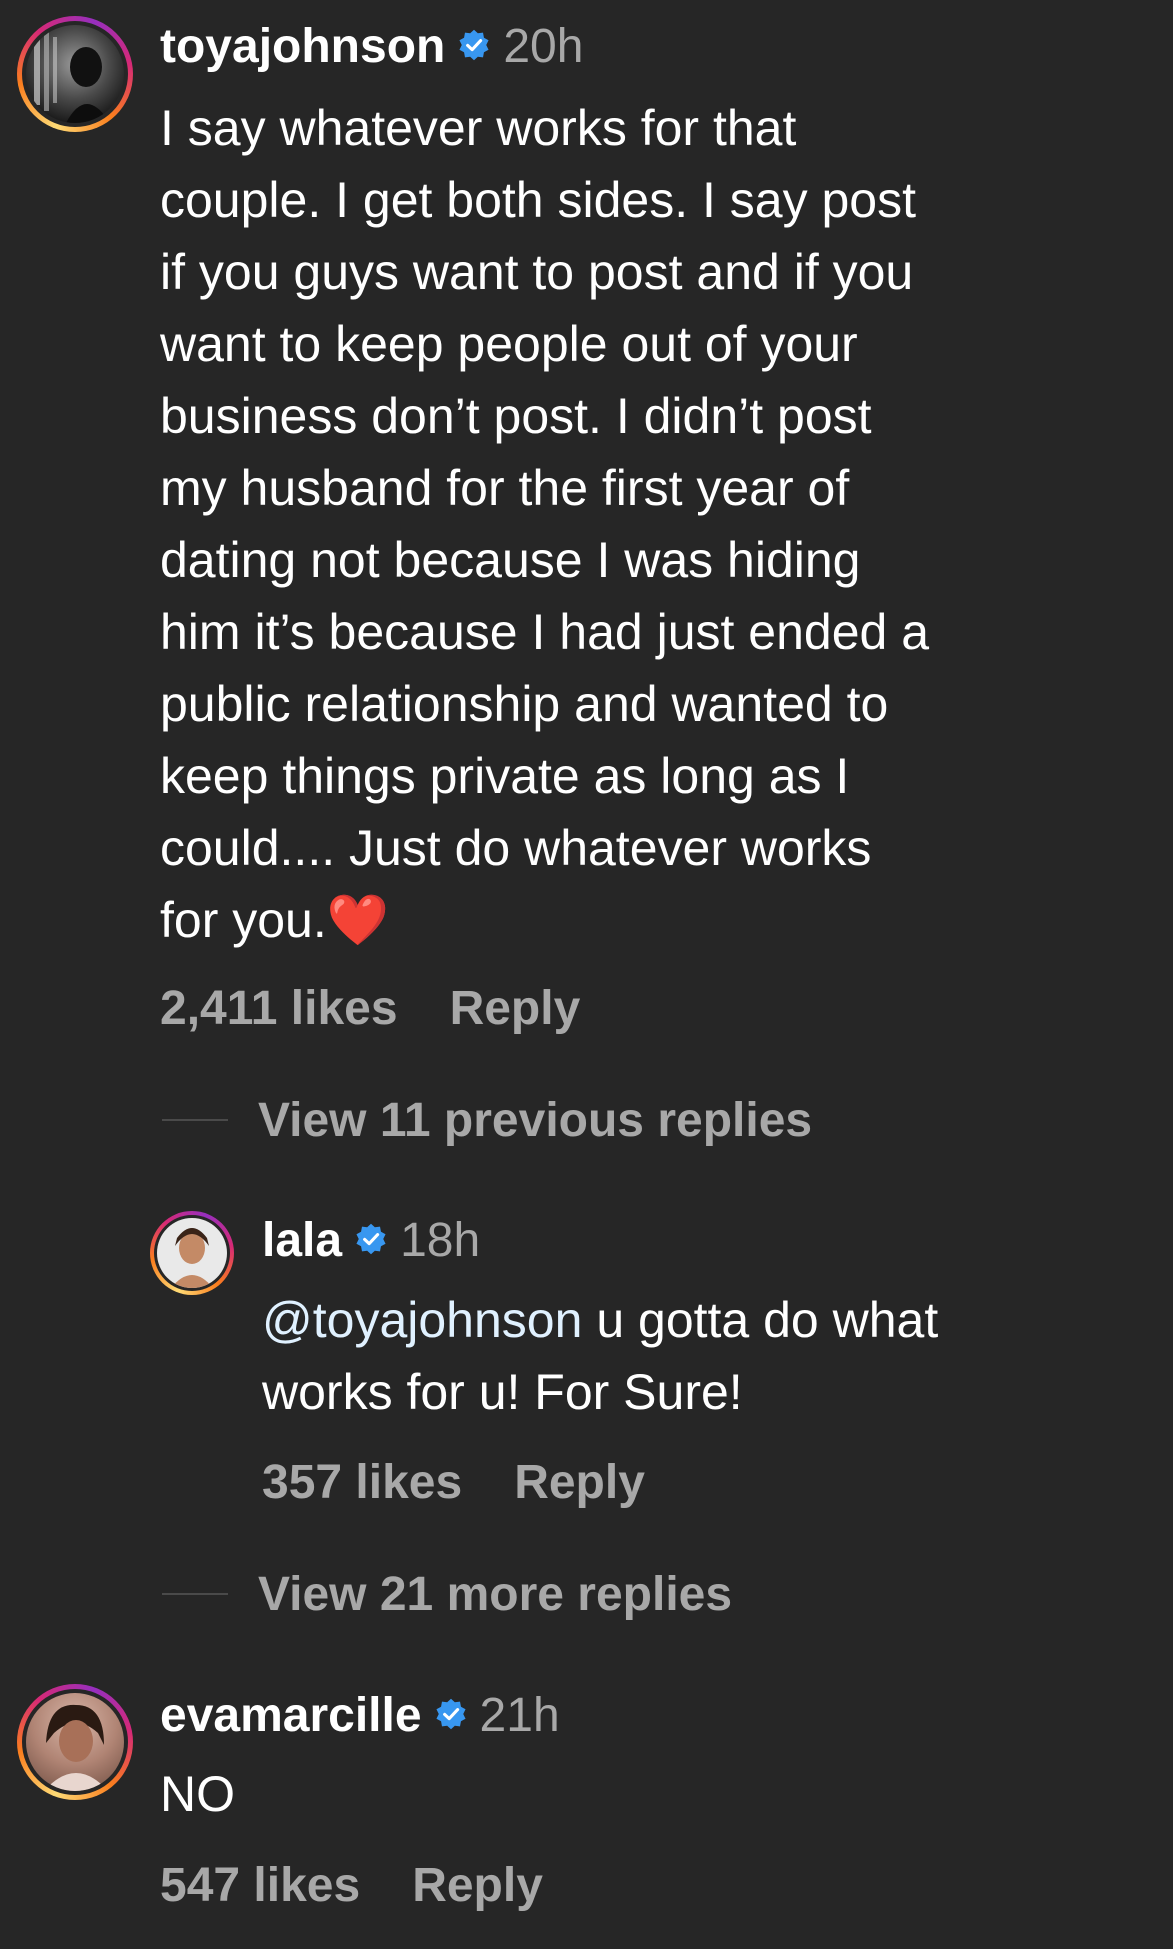  I want to click on mention-link: @toyajohnson, so click(422, 1320).